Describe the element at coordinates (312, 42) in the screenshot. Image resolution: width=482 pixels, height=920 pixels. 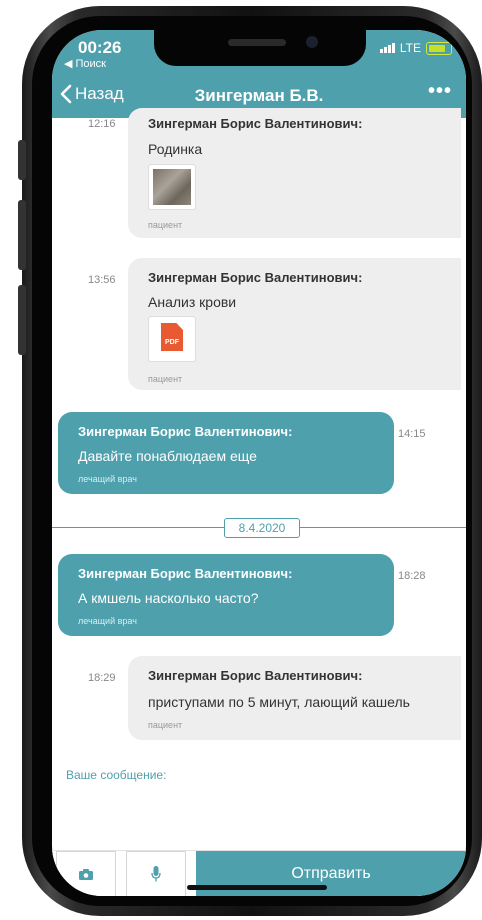
I see `camera-lens` at that location.